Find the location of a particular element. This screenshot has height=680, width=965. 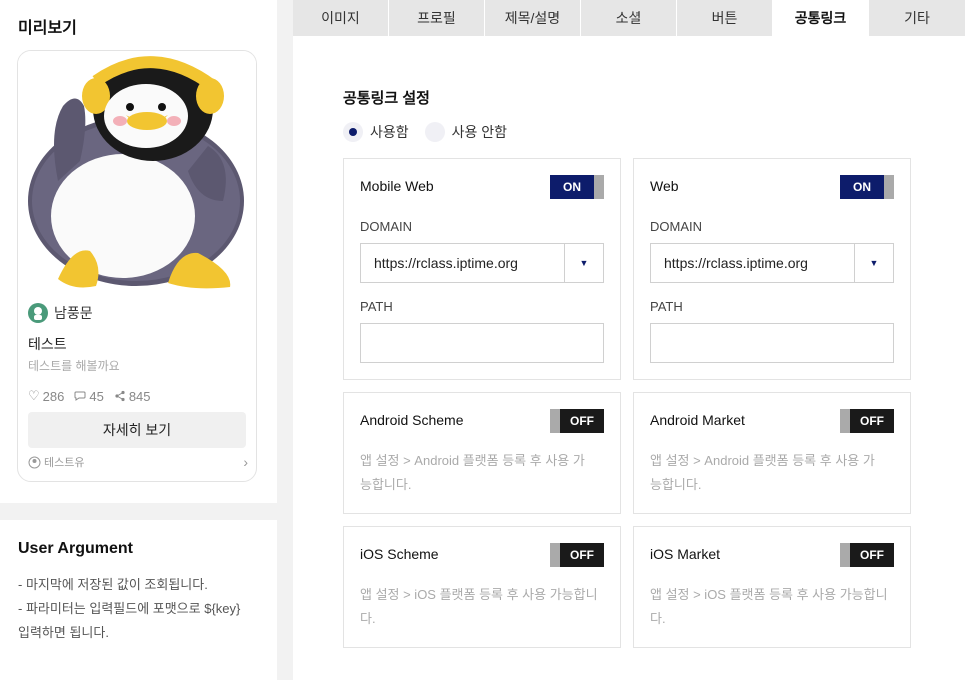

heart-icon: ♡ is located at coordinates (34, 395).